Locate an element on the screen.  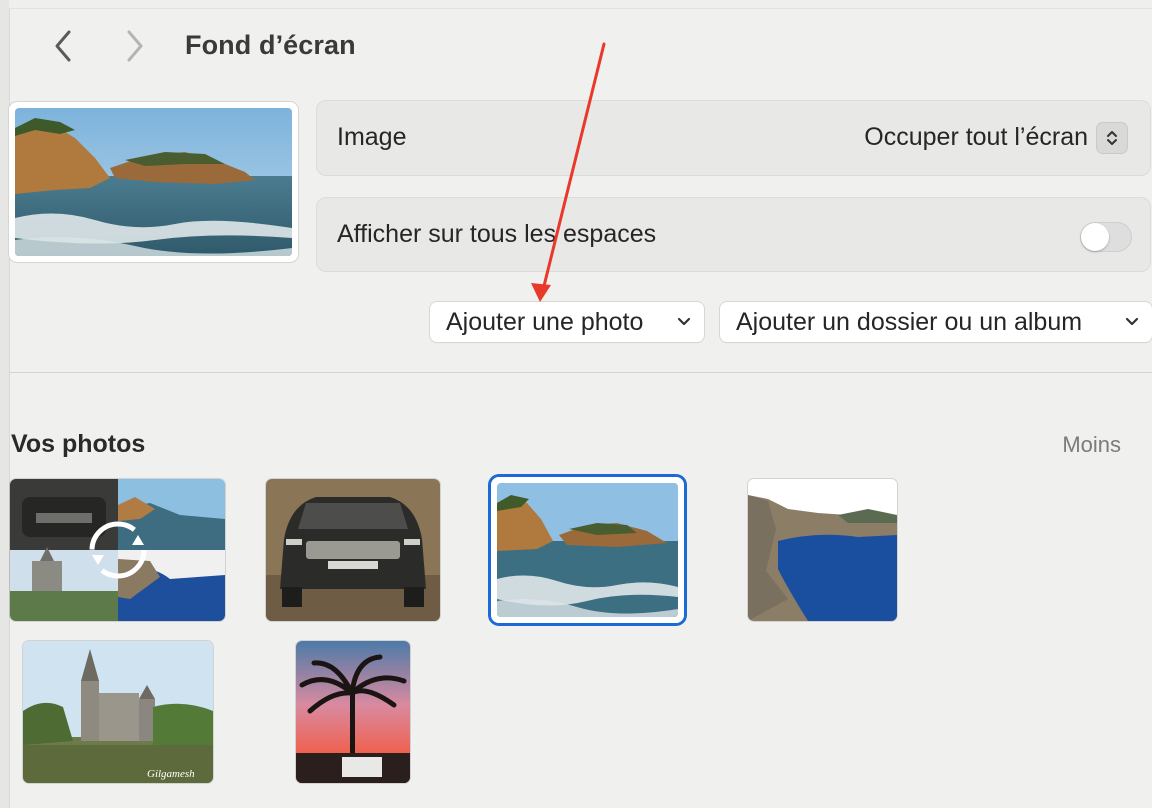
back-button is located at coordinates (63, 46).